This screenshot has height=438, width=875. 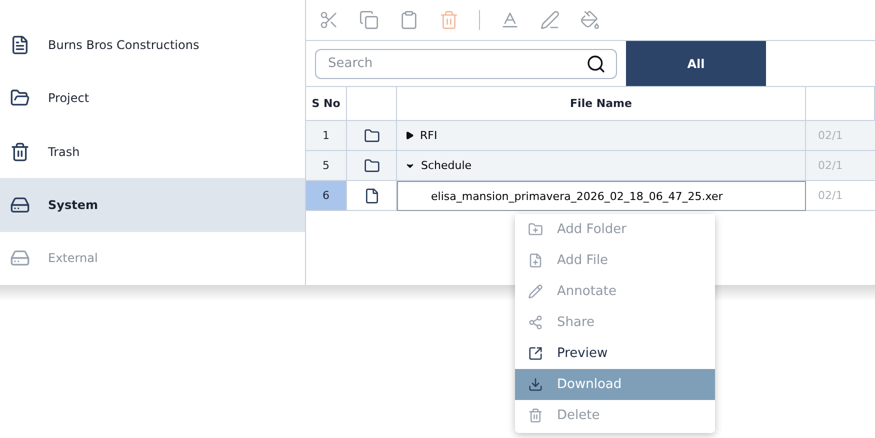 I want to click on file-name: RFI, so click(x=429, y=135).